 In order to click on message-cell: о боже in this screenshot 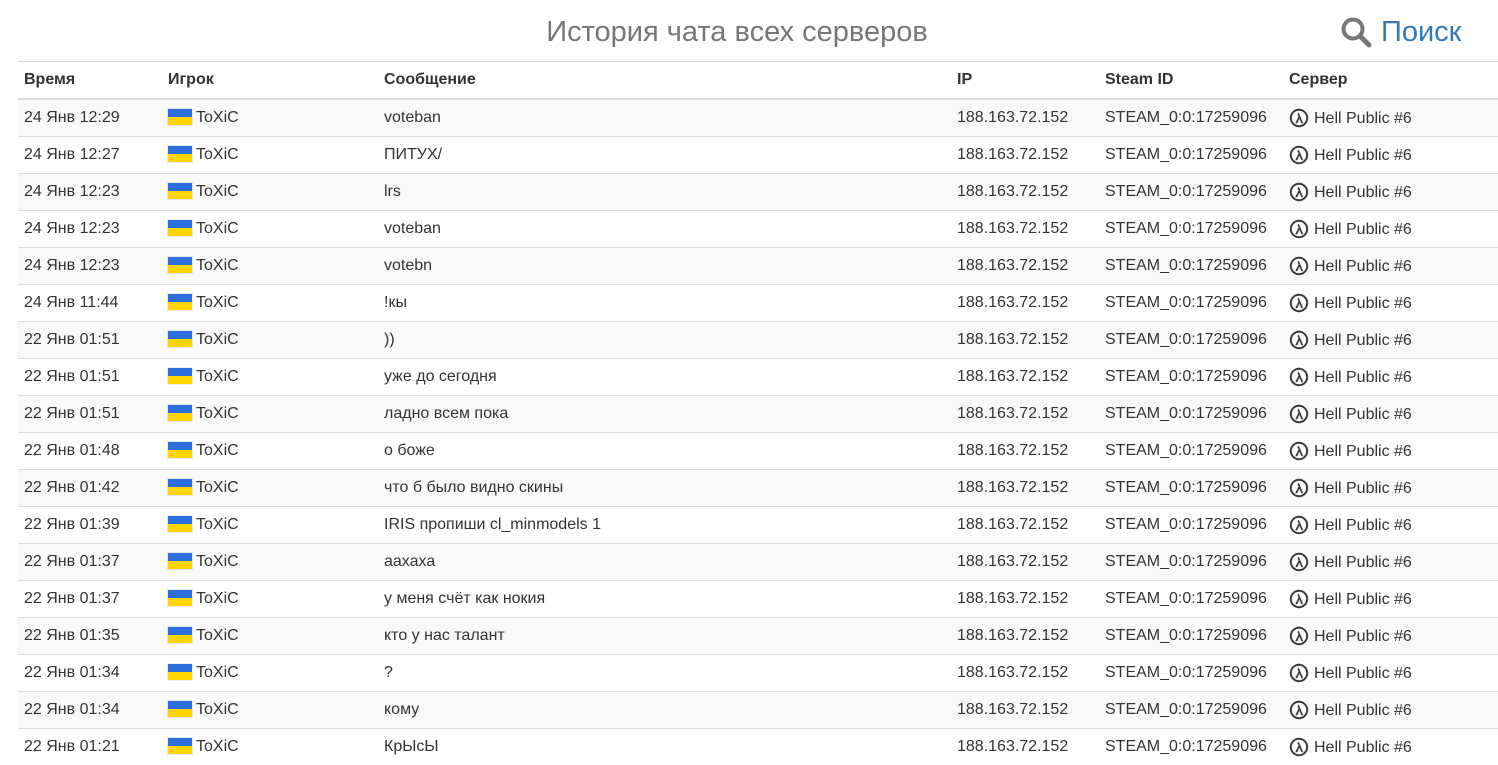, I will do `click(664, 451)`.